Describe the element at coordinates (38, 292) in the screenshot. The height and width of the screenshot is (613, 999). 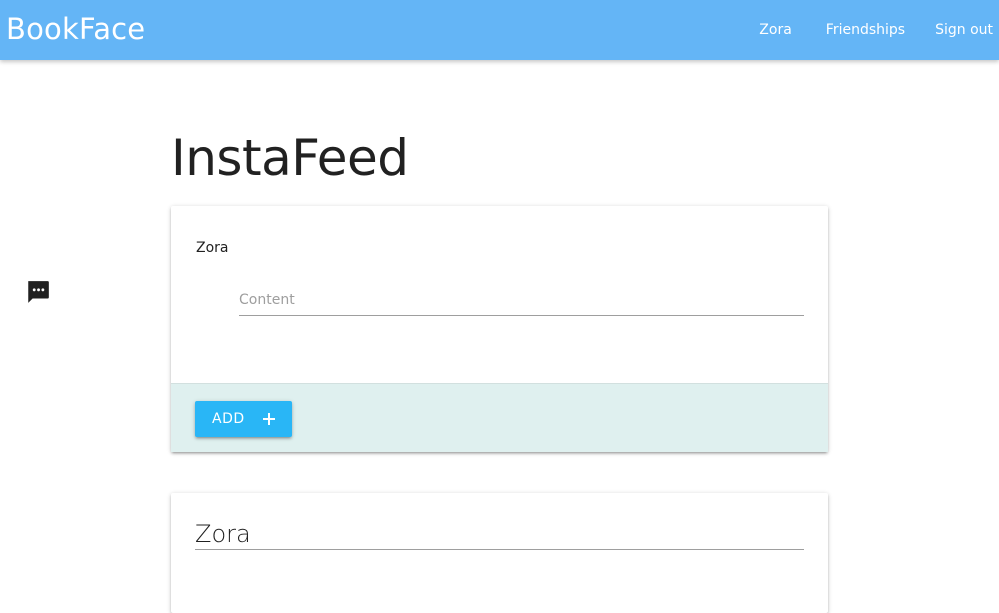
I see `chat-bubble-icon` at that location.